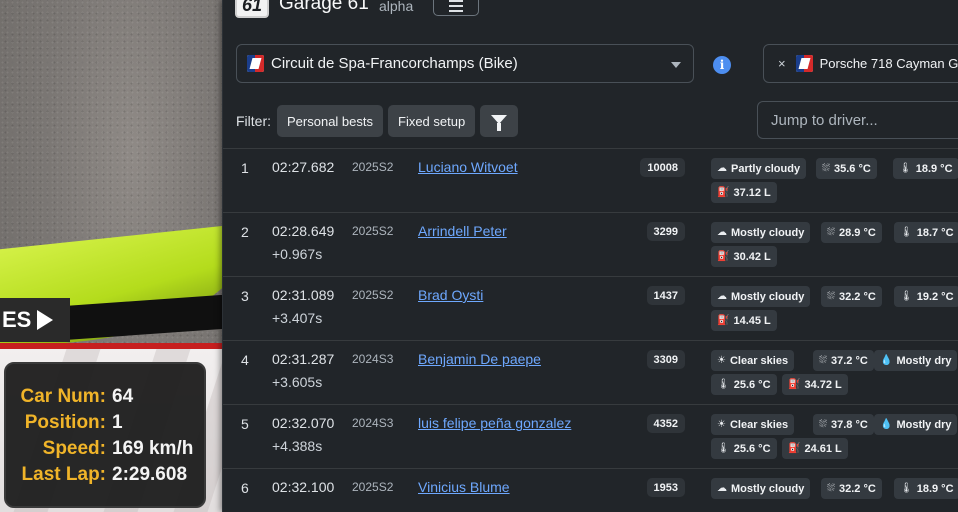  Describe the element at coordinates (35, 320) in the screenshot. I see `replay-bar: ES` at that location.